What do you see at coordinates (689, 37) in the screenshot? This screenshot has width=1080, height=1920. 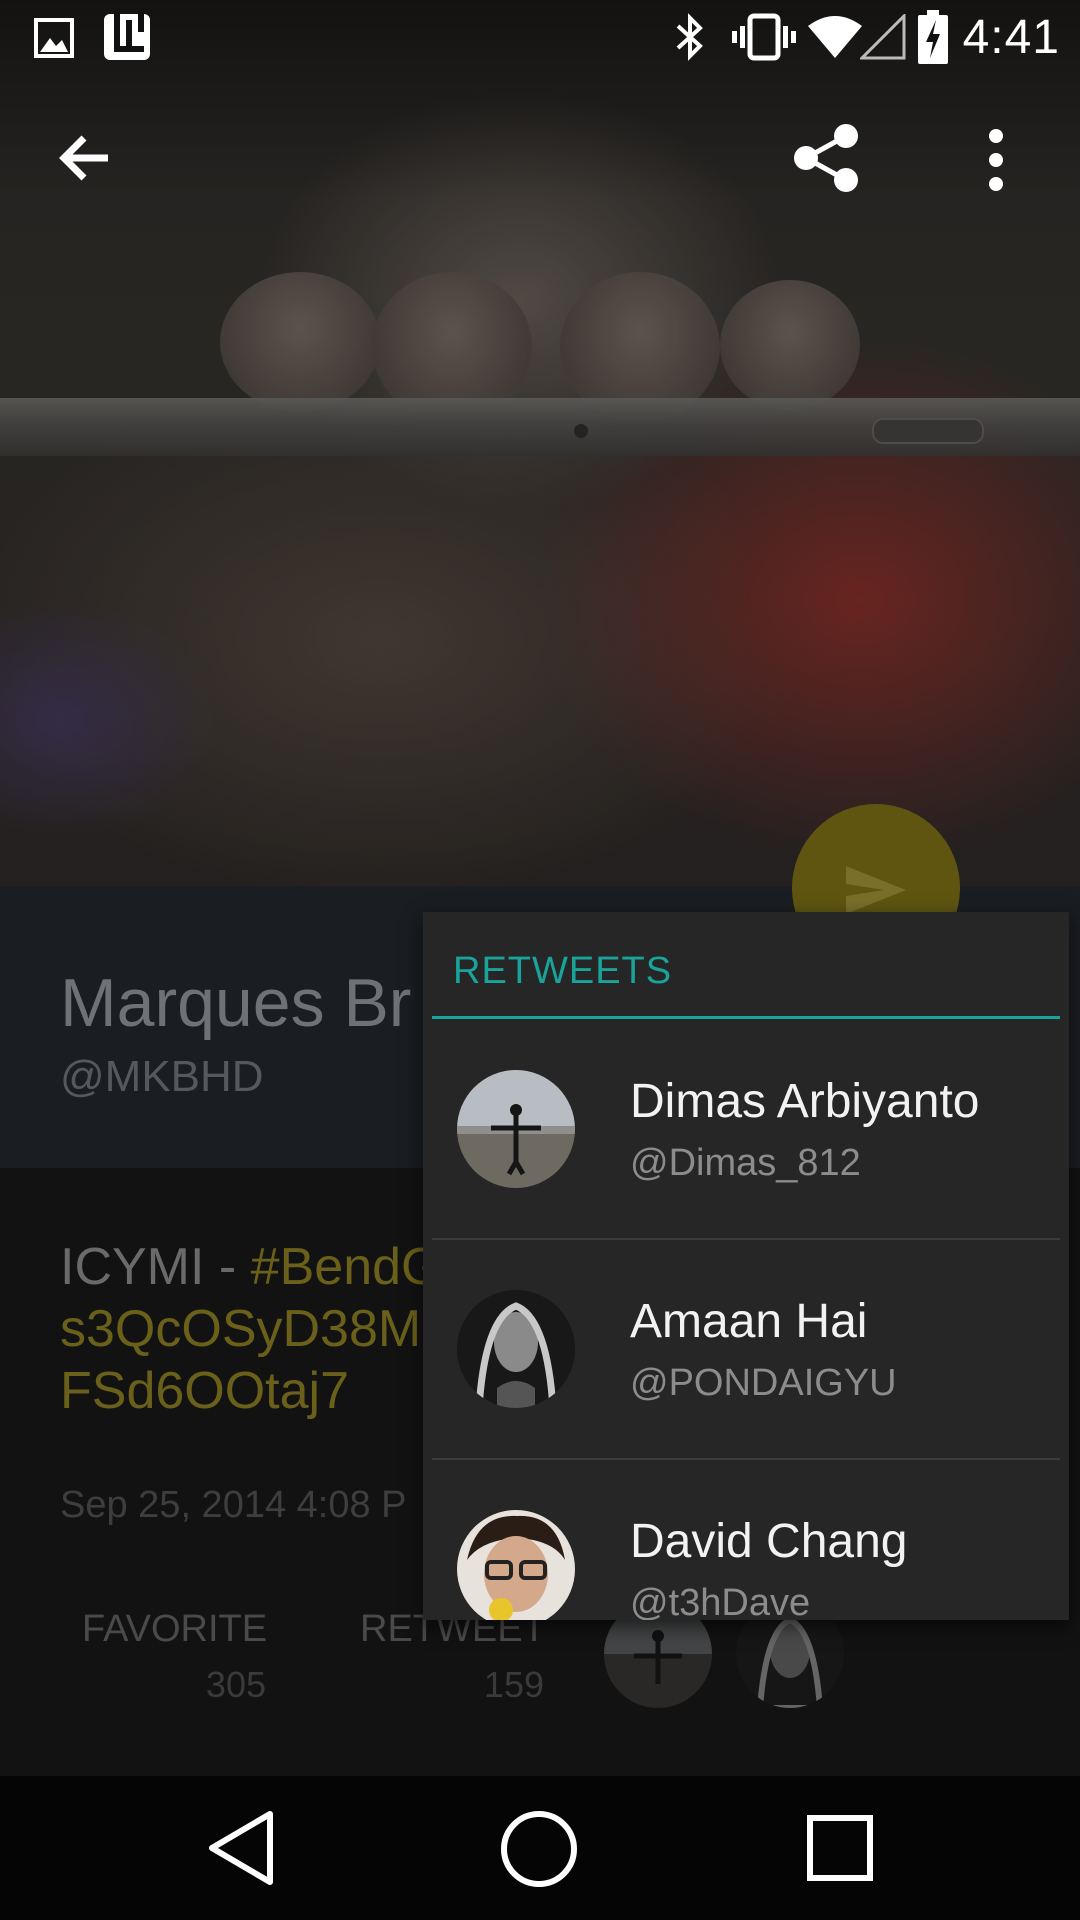 I see `bluetooth-icon` at bounding box center [689, 37].